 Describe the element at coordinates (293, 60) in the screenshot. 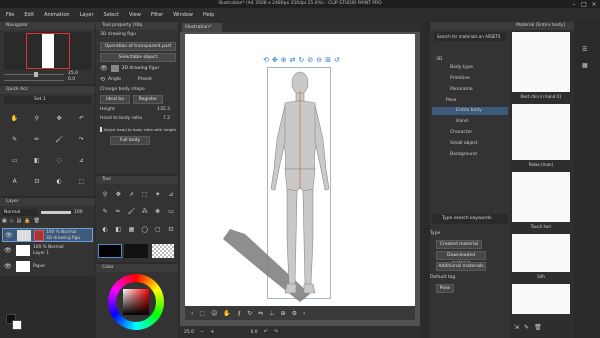

I see `object-move-icon: ⇄` at that location.